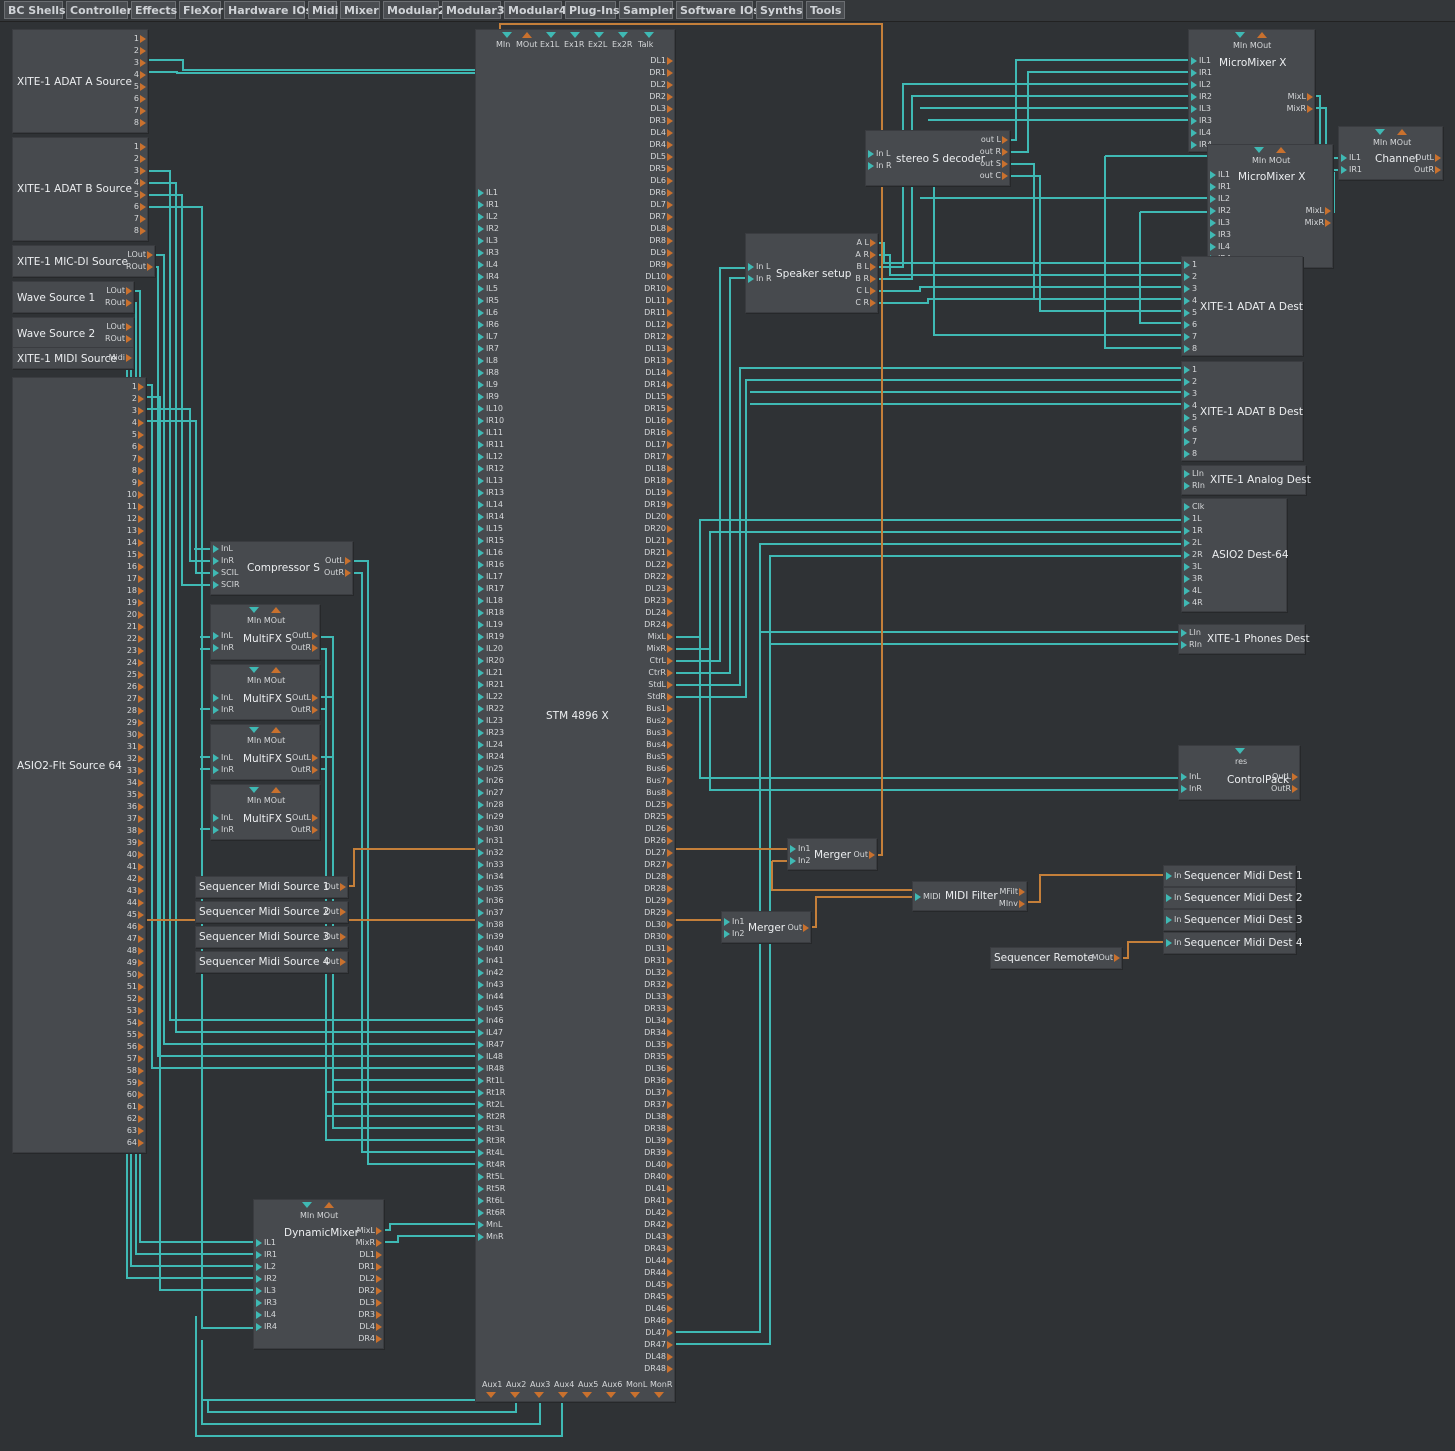 The height and width of the screenshot is (1451, 1455). I want to click on output-port: 34, so click(135, 783).